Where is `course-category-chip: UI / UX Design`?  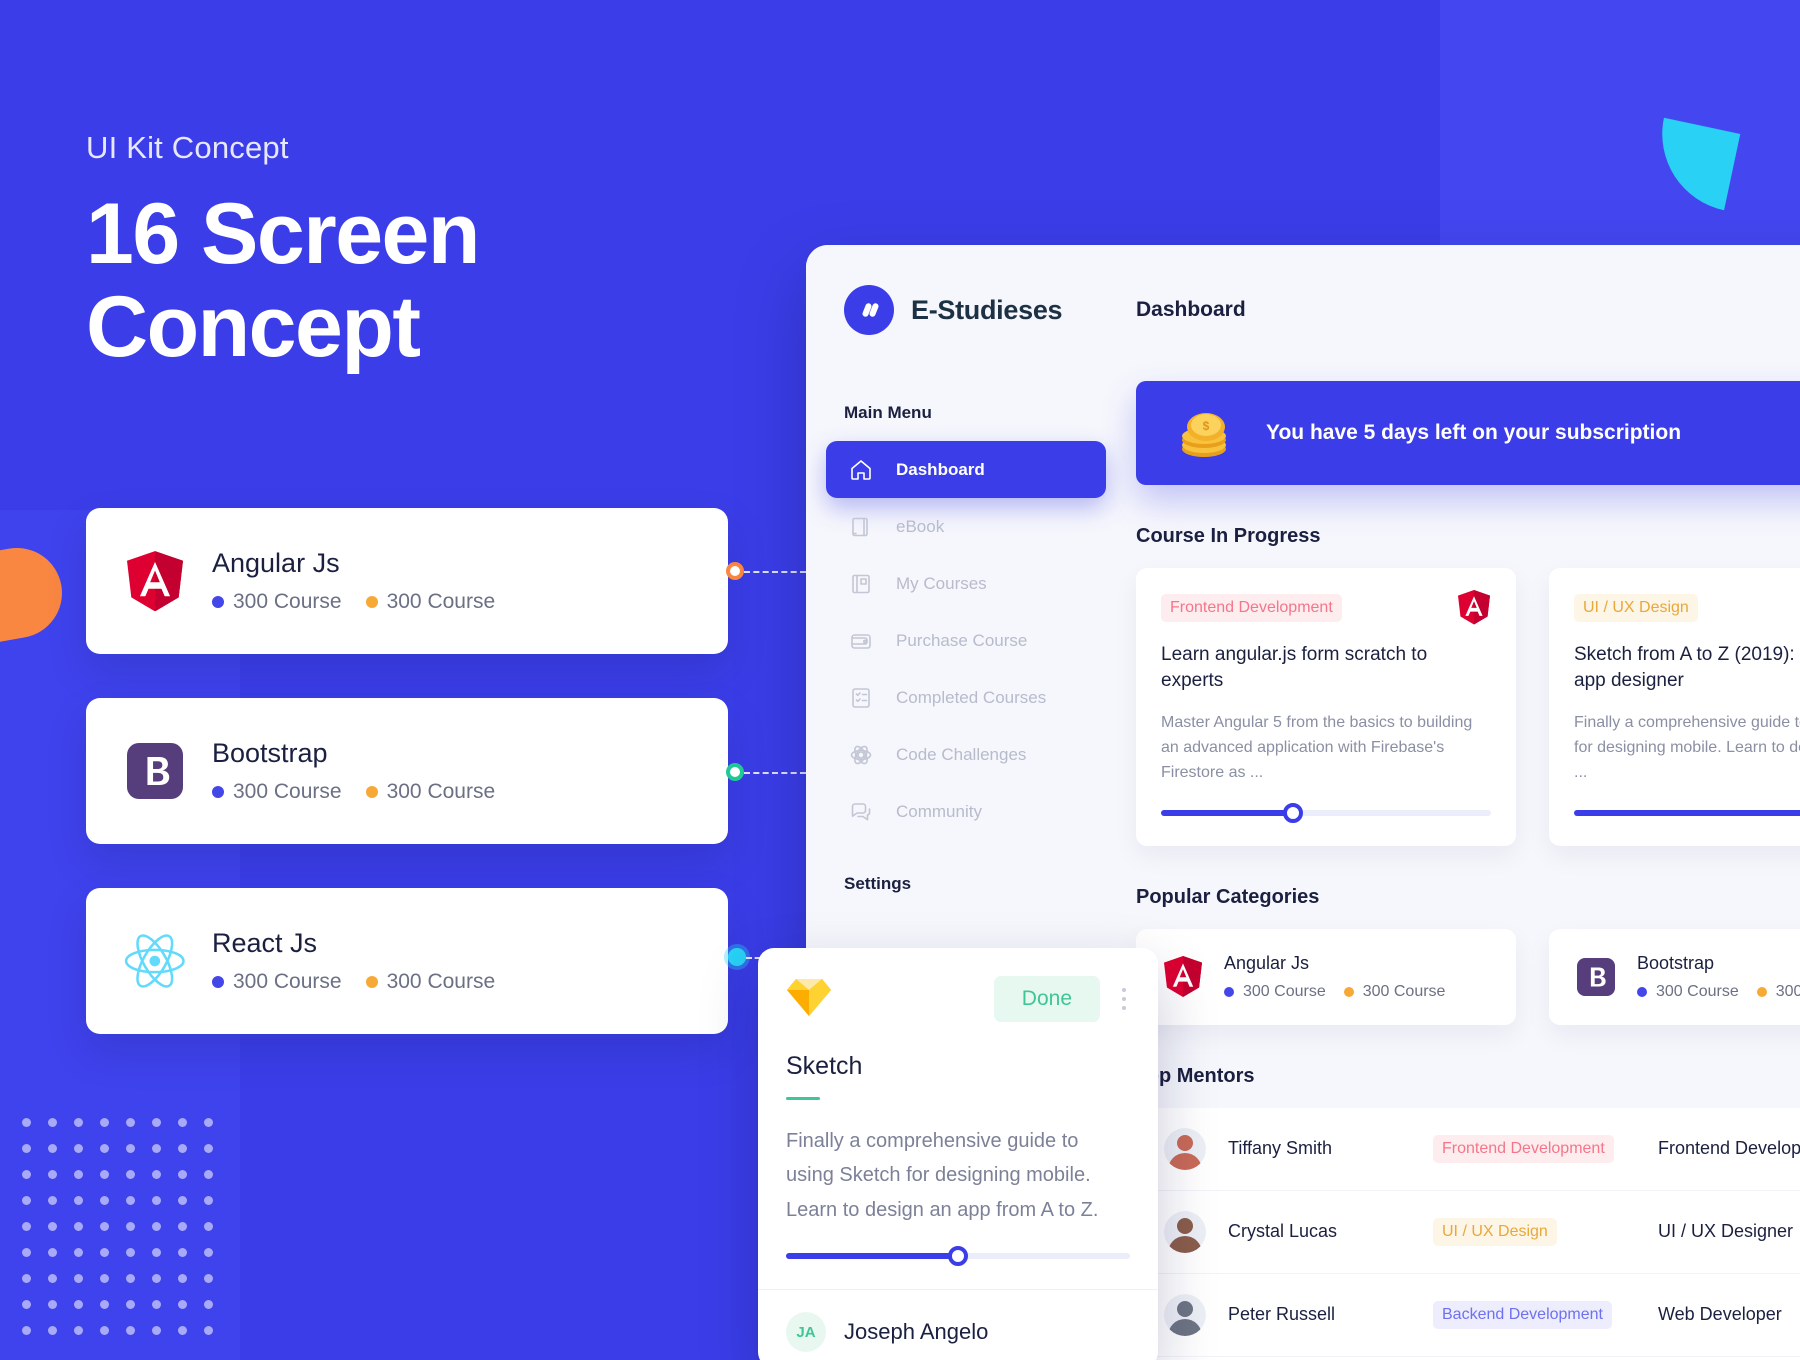 course-category-chip: UI / UX Design is located at coordinates (1636, 608).